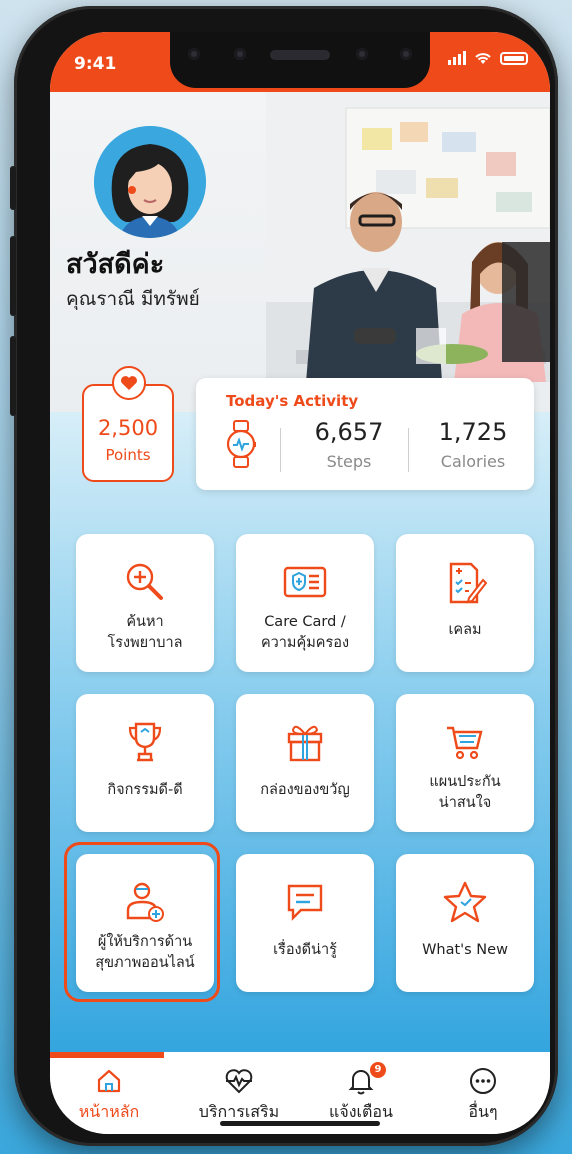 This screenshot has height=1154, width=572. Describe the element at coordinates (145, 582) in the screenshot. I see `hospital-search-icon` at that location.